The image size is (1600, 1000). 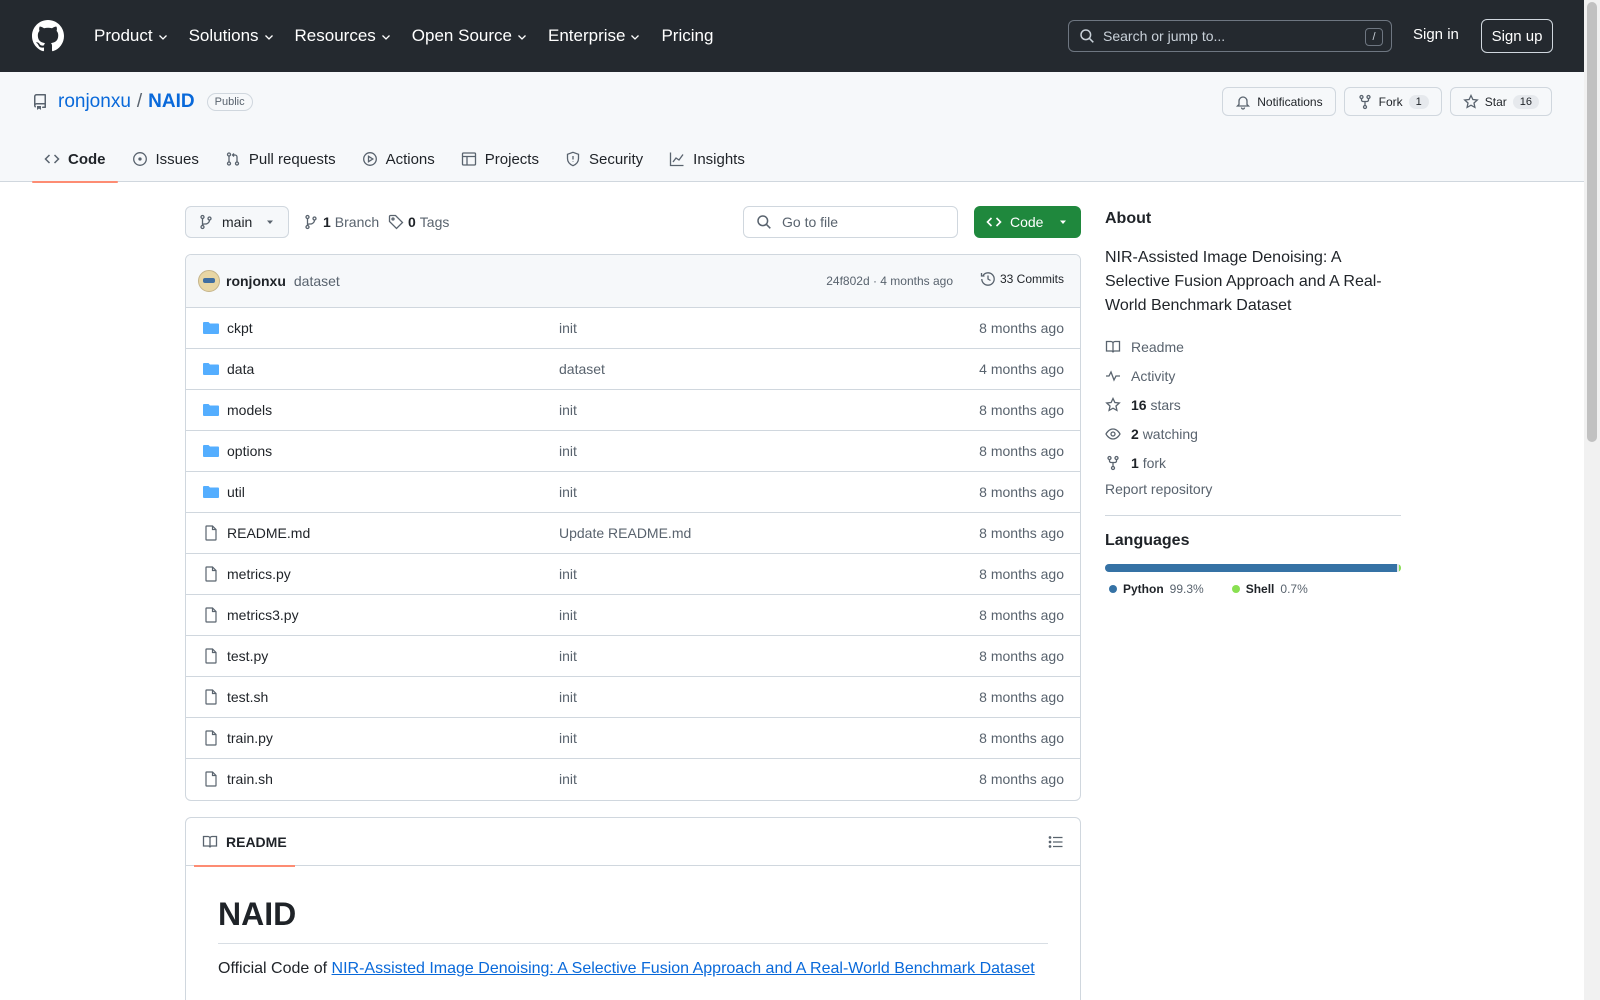 I want to click on watching-link: 2 watching, so click(x=1253, y=433).